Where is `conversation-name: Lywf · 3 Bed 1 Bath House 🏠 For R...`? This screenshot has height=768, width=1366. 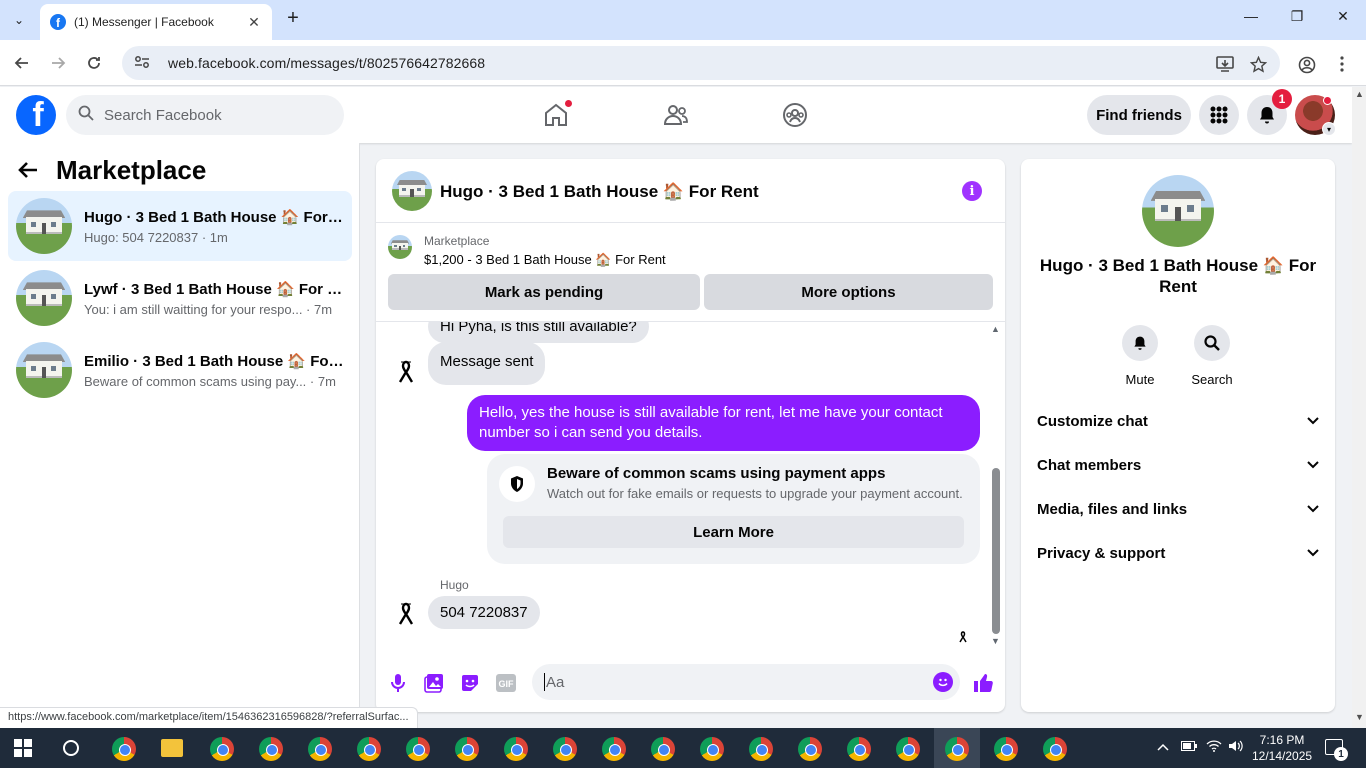
conversation-name: Lywf · 3 Bed 1 Bath House 🏠 For R... is located at coordinates (214, 289).